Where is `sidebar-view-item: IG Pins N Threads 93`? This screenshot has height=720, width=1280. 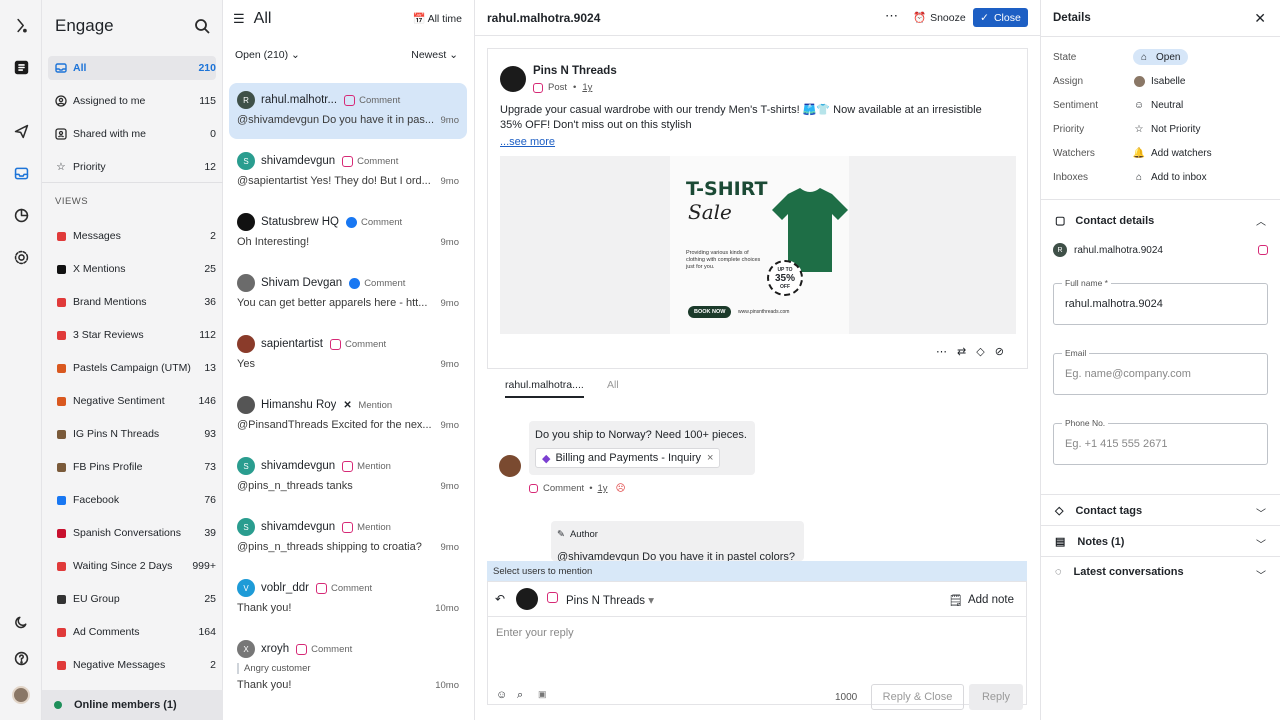
sidebar-view-item: IG Pins N Threads 93 is located at coordinates (132, 434).